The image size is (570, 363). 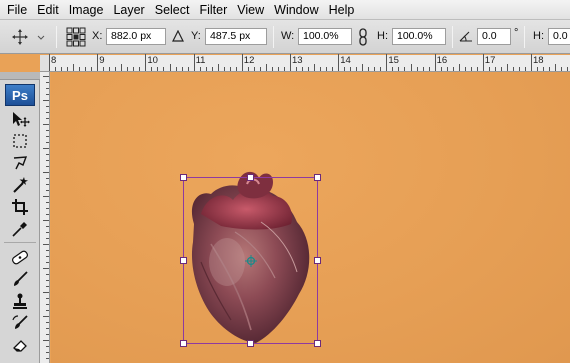 I want to click on eyedropper-icon, so click(x=19, y=229).